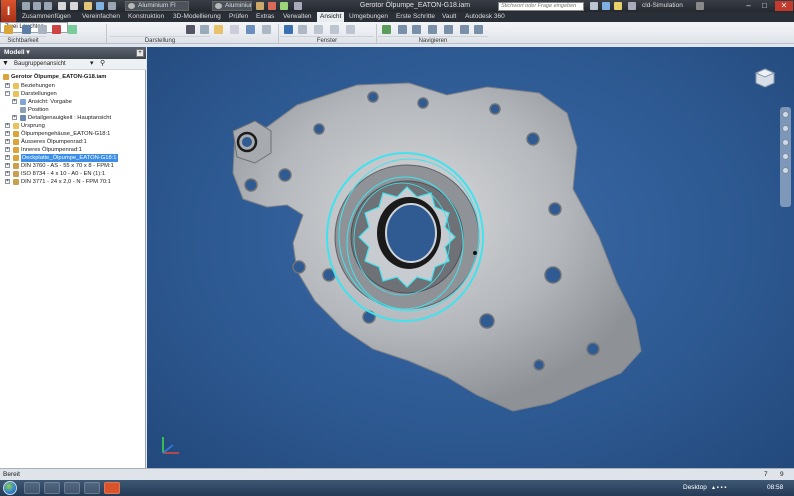 This screenshot has height=496, width=794. I want to click on minimize-button: –, so click(748, 6).